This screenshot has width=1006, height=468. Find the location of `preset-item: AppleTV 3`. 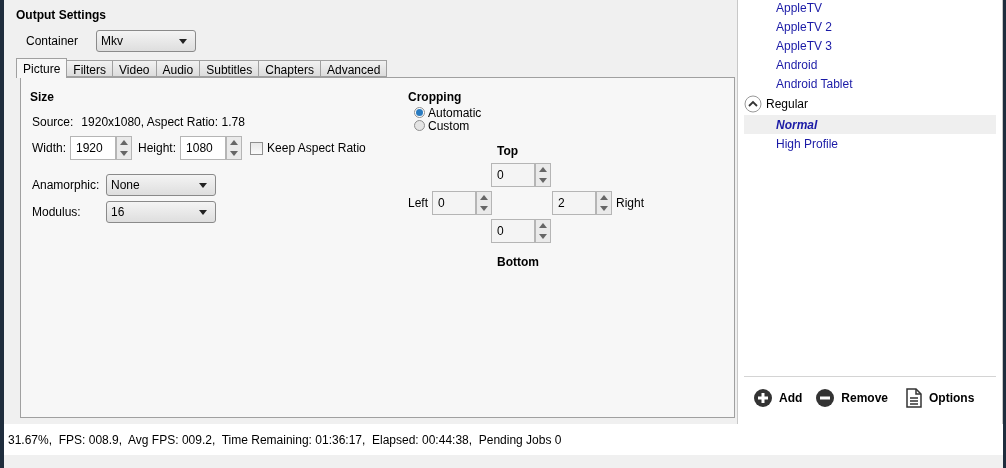

preset-item: AppleTV 3 is located at coordinates (870, 45).